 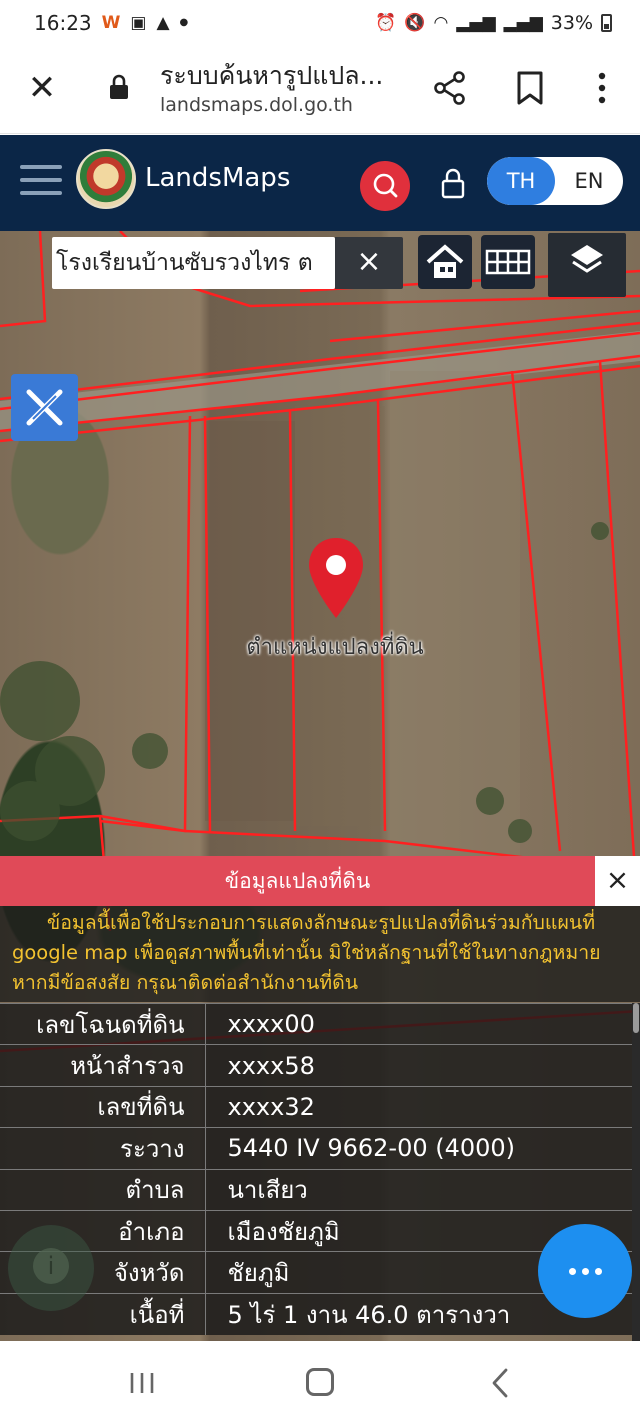 What do you see at coordinates (185, 982) in the screenshot?
I see `notice-line: หากมีข้อสงสัย กรุณาติดต่อสำนักงานที่ดิน` at bounding box center [185, 982].